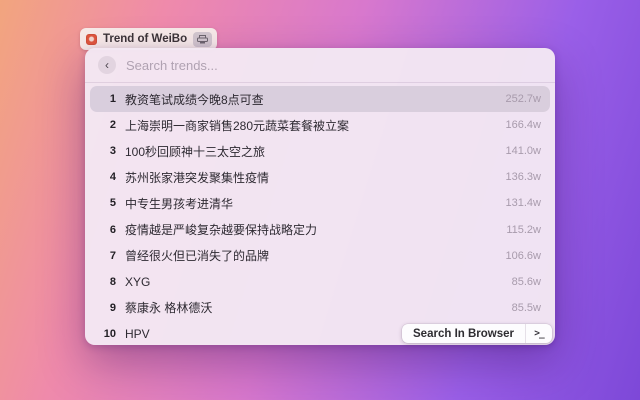  What do you see at coordinates (112, 203) in the screenshot?
I see `trend-rank: 5` at bounding box center [112, 203].